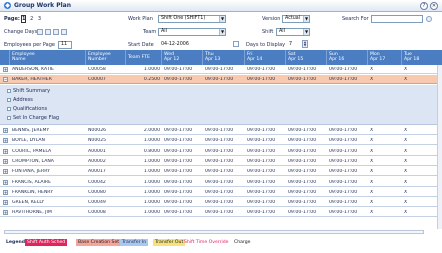 Image resolution: width=442 pixels, height=253 pixels. What do you see at coordinates (182, 57) in the screenshot?
I see `col-header-day-1: Wed Apr 12` at bounding box center [182, 57].